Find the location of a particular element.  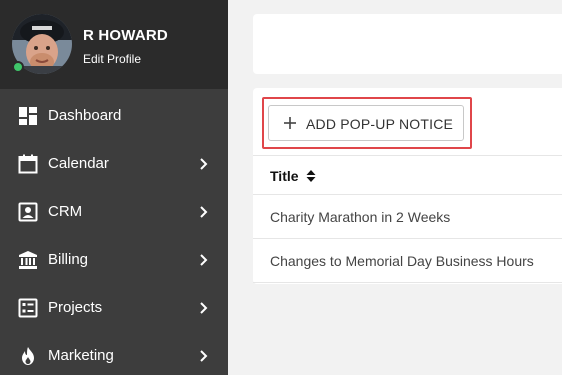

sidebar-item-projects: Projects is located at coordinates (114, 308).